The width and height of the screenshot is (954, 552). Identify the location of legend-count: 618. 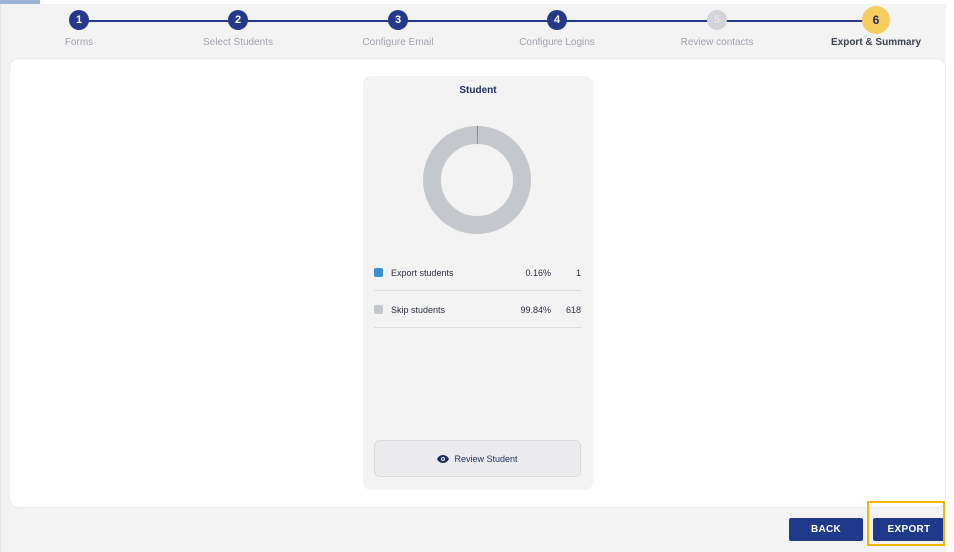
(573, 309).